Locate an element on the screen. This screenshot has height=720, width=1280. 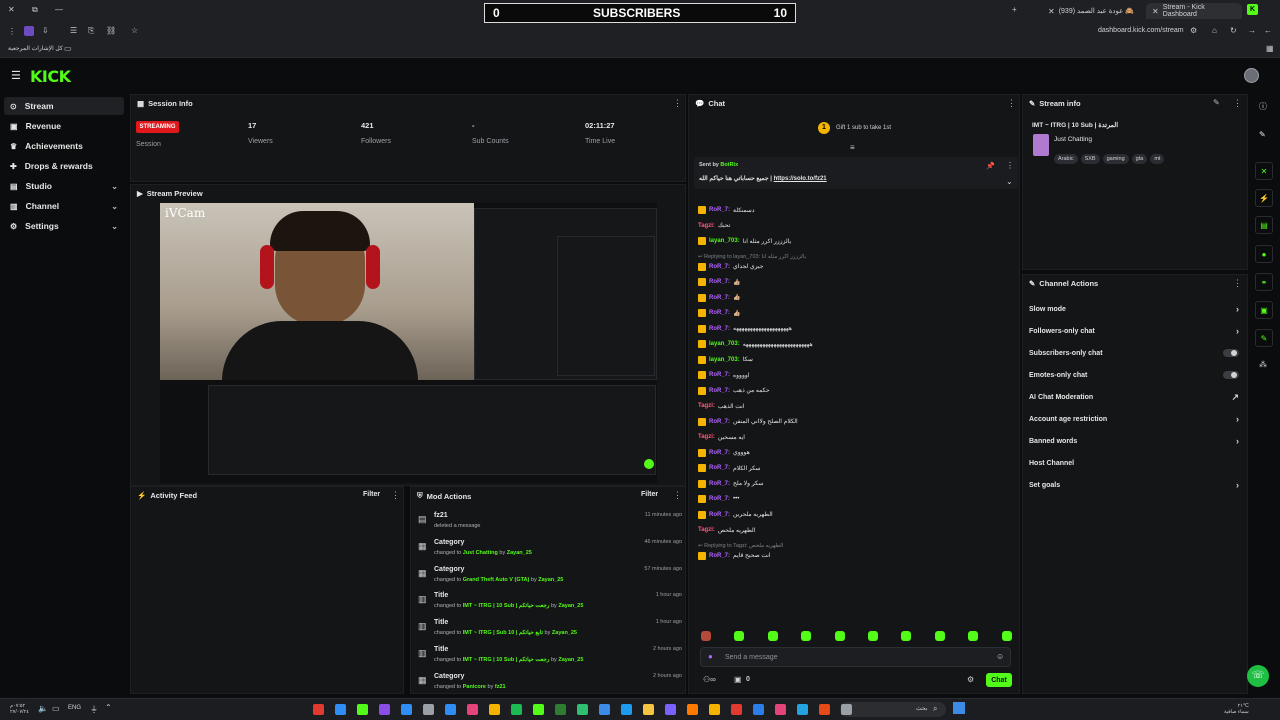
share-icon: ⁂ is located at coordinates (1263, 364).